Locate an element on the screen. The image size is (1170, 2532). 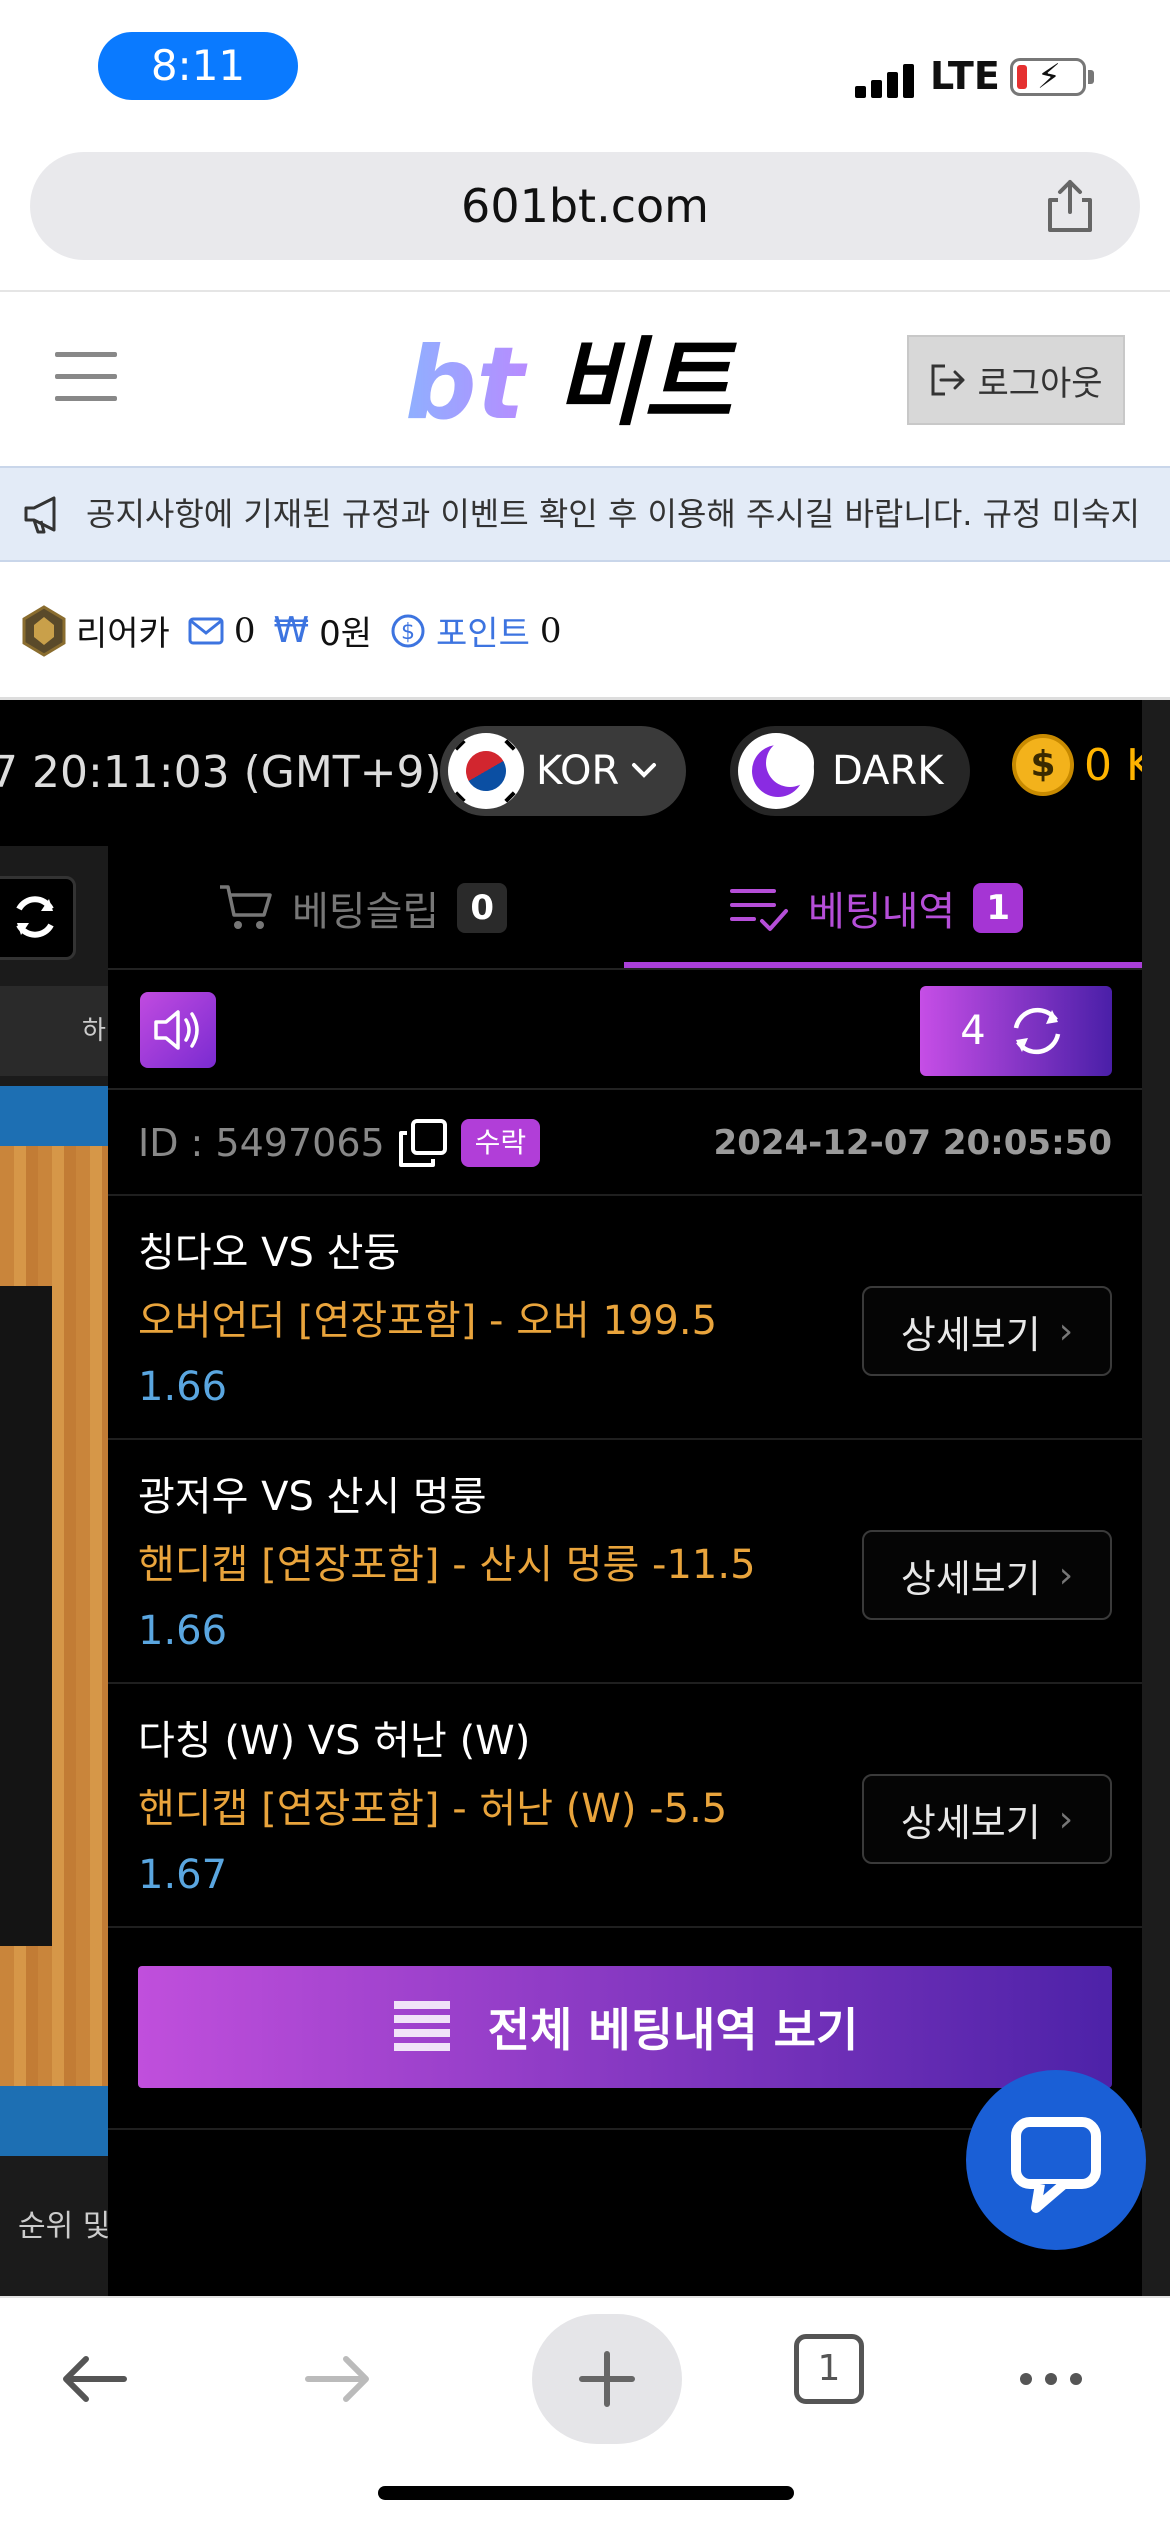
theme-toggle: DARK is located at coordinates (850, 771).